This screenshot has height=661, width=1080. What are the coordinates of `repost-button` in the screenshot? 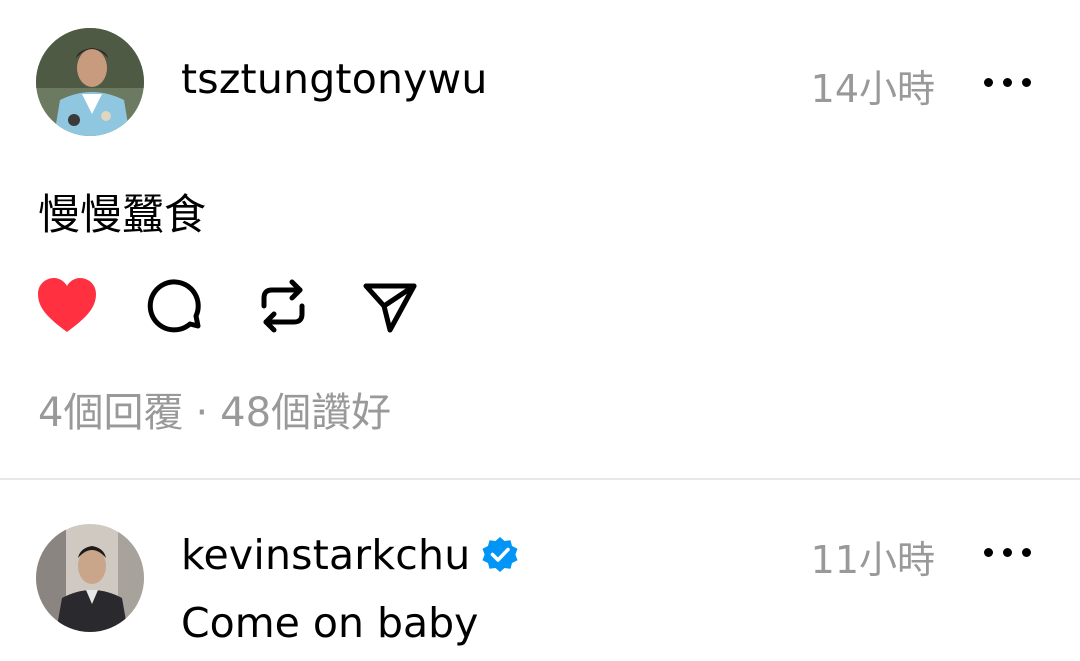 It's located at (288, 306).